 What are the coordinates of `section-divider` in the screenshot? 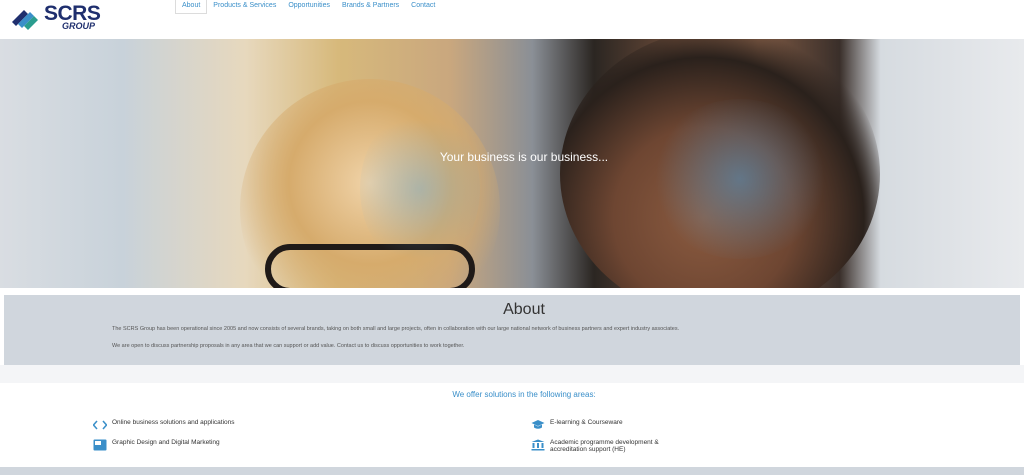 It's located at (512, 374).